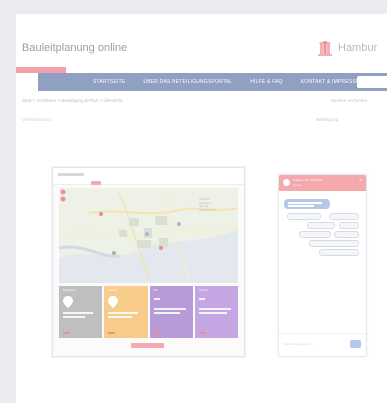 The width and height of the screenshot is (387, 403). Describe the element at coordinates (327, 119) in the screenshot. I see `participation-label: Beteiligung` at that location.